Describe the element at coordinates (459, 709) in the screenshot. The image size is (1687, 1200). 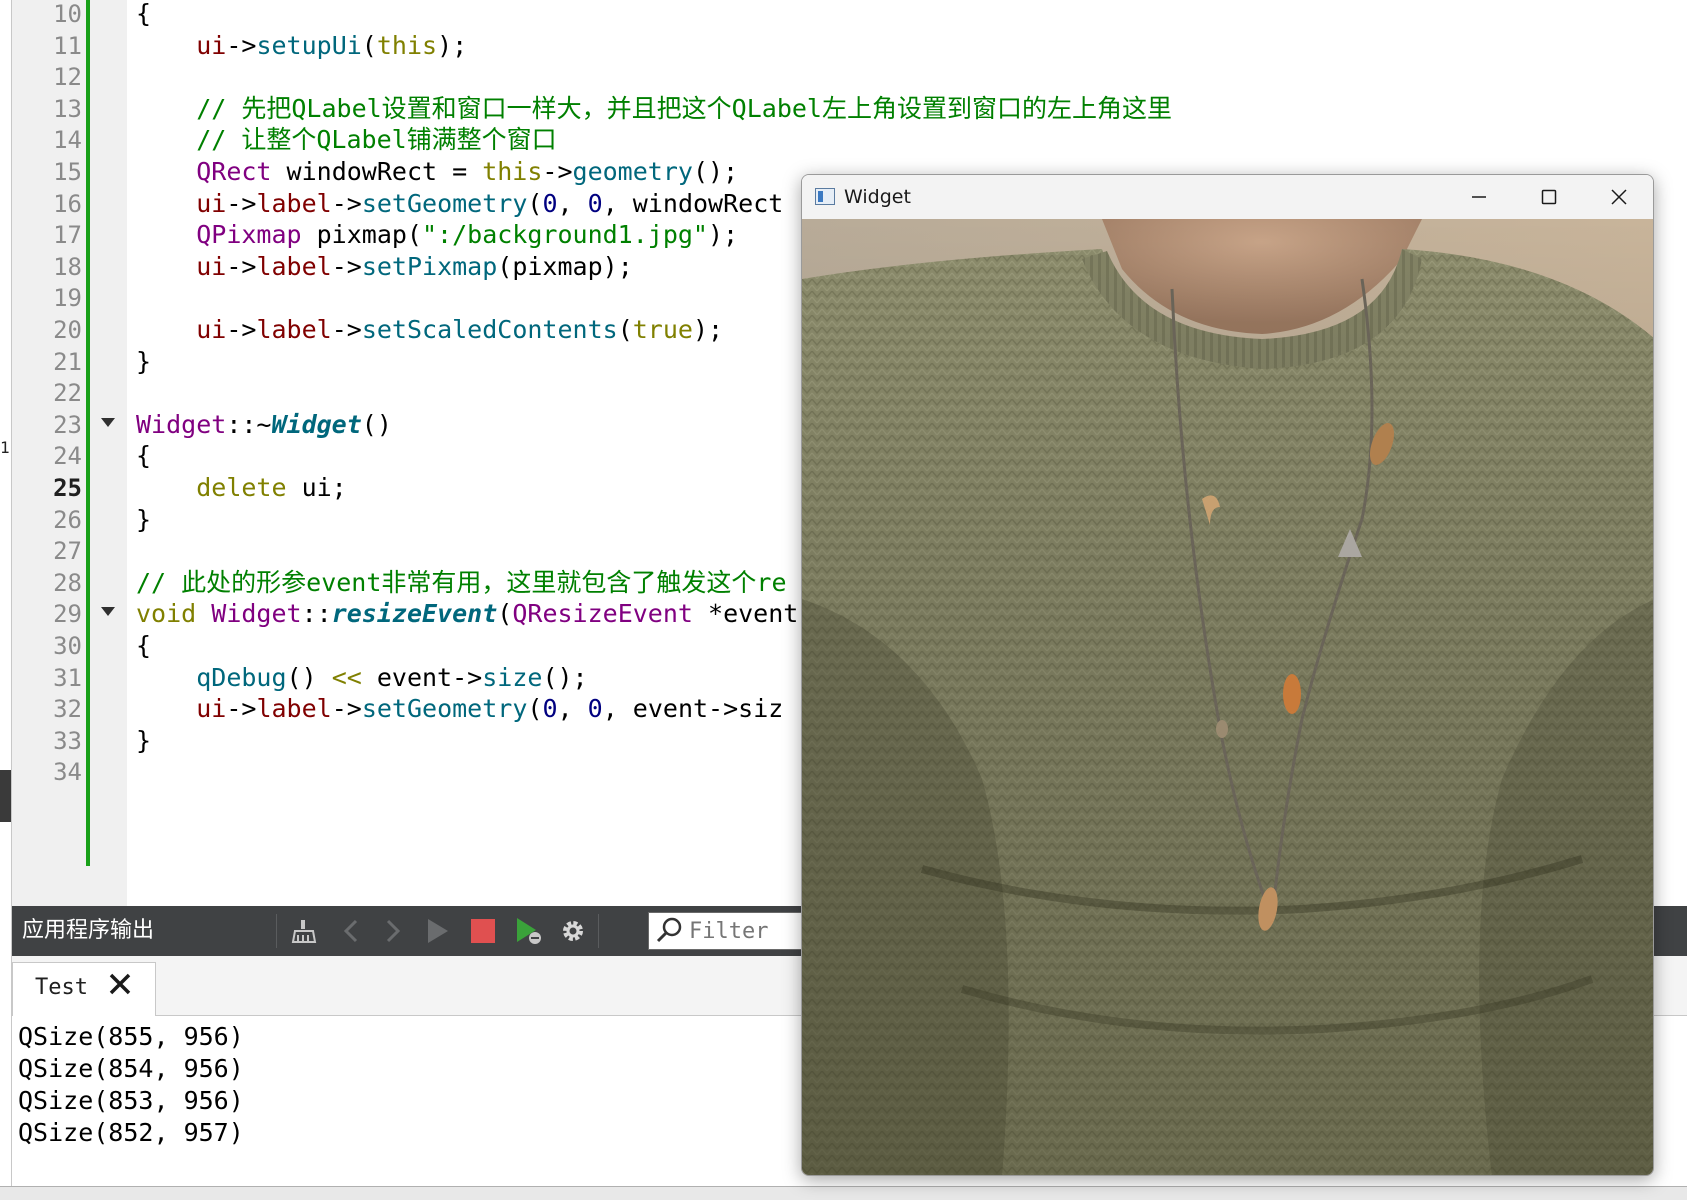
I see `code-text: ui->label->setGeometry(0, 0, event->siz` at that location.